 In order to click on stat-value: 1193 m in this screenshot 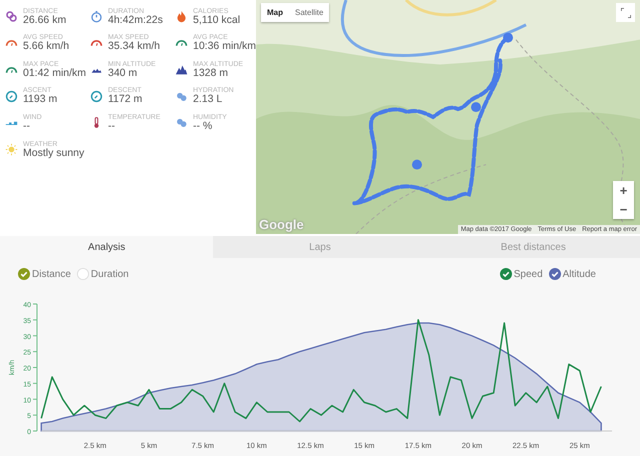, I will do `click(40, 99)`.